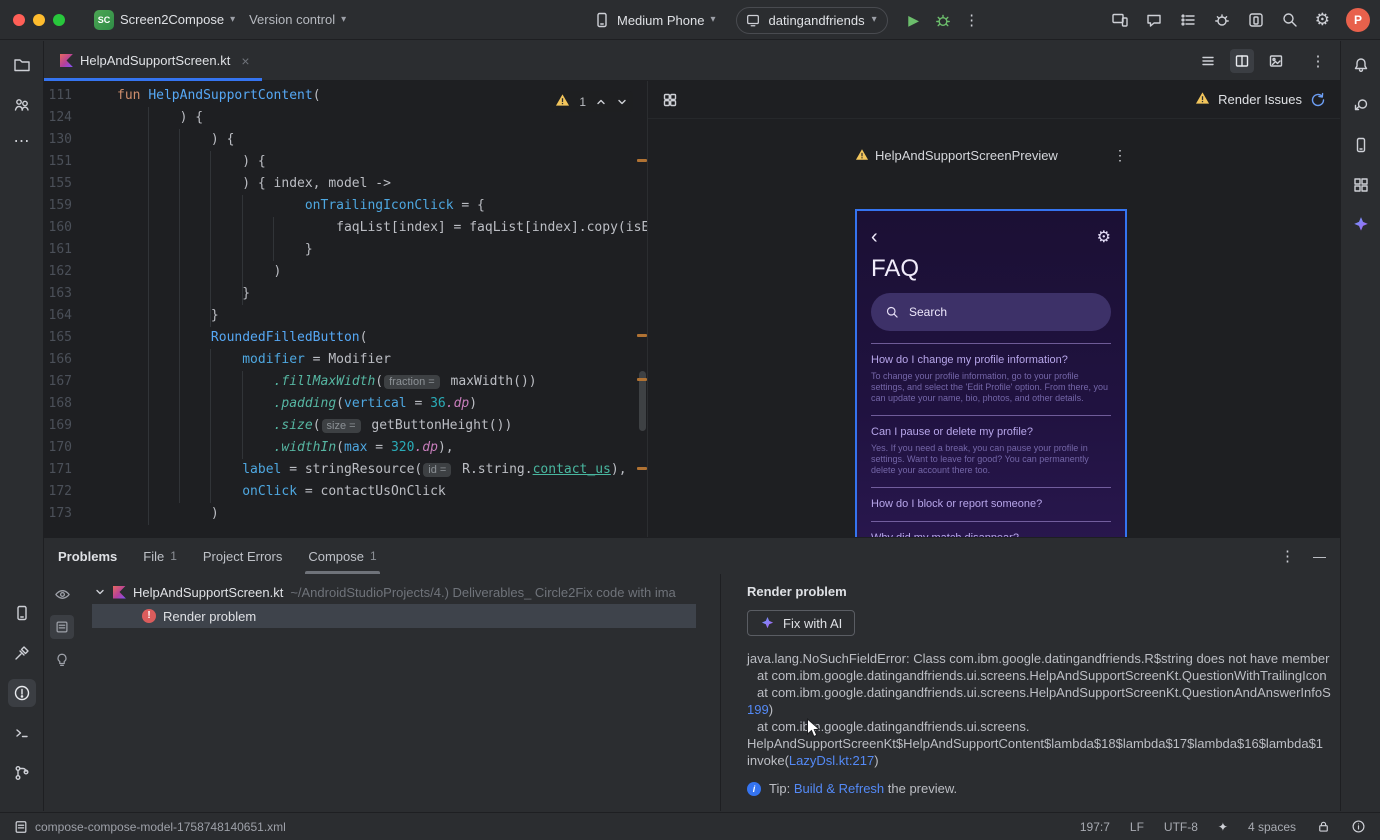 The image size is (1380, 840). Describe the element at coordinates (22, 141) in the screenshot. I see `more-tool-windows-icon: ⋯` at that location.